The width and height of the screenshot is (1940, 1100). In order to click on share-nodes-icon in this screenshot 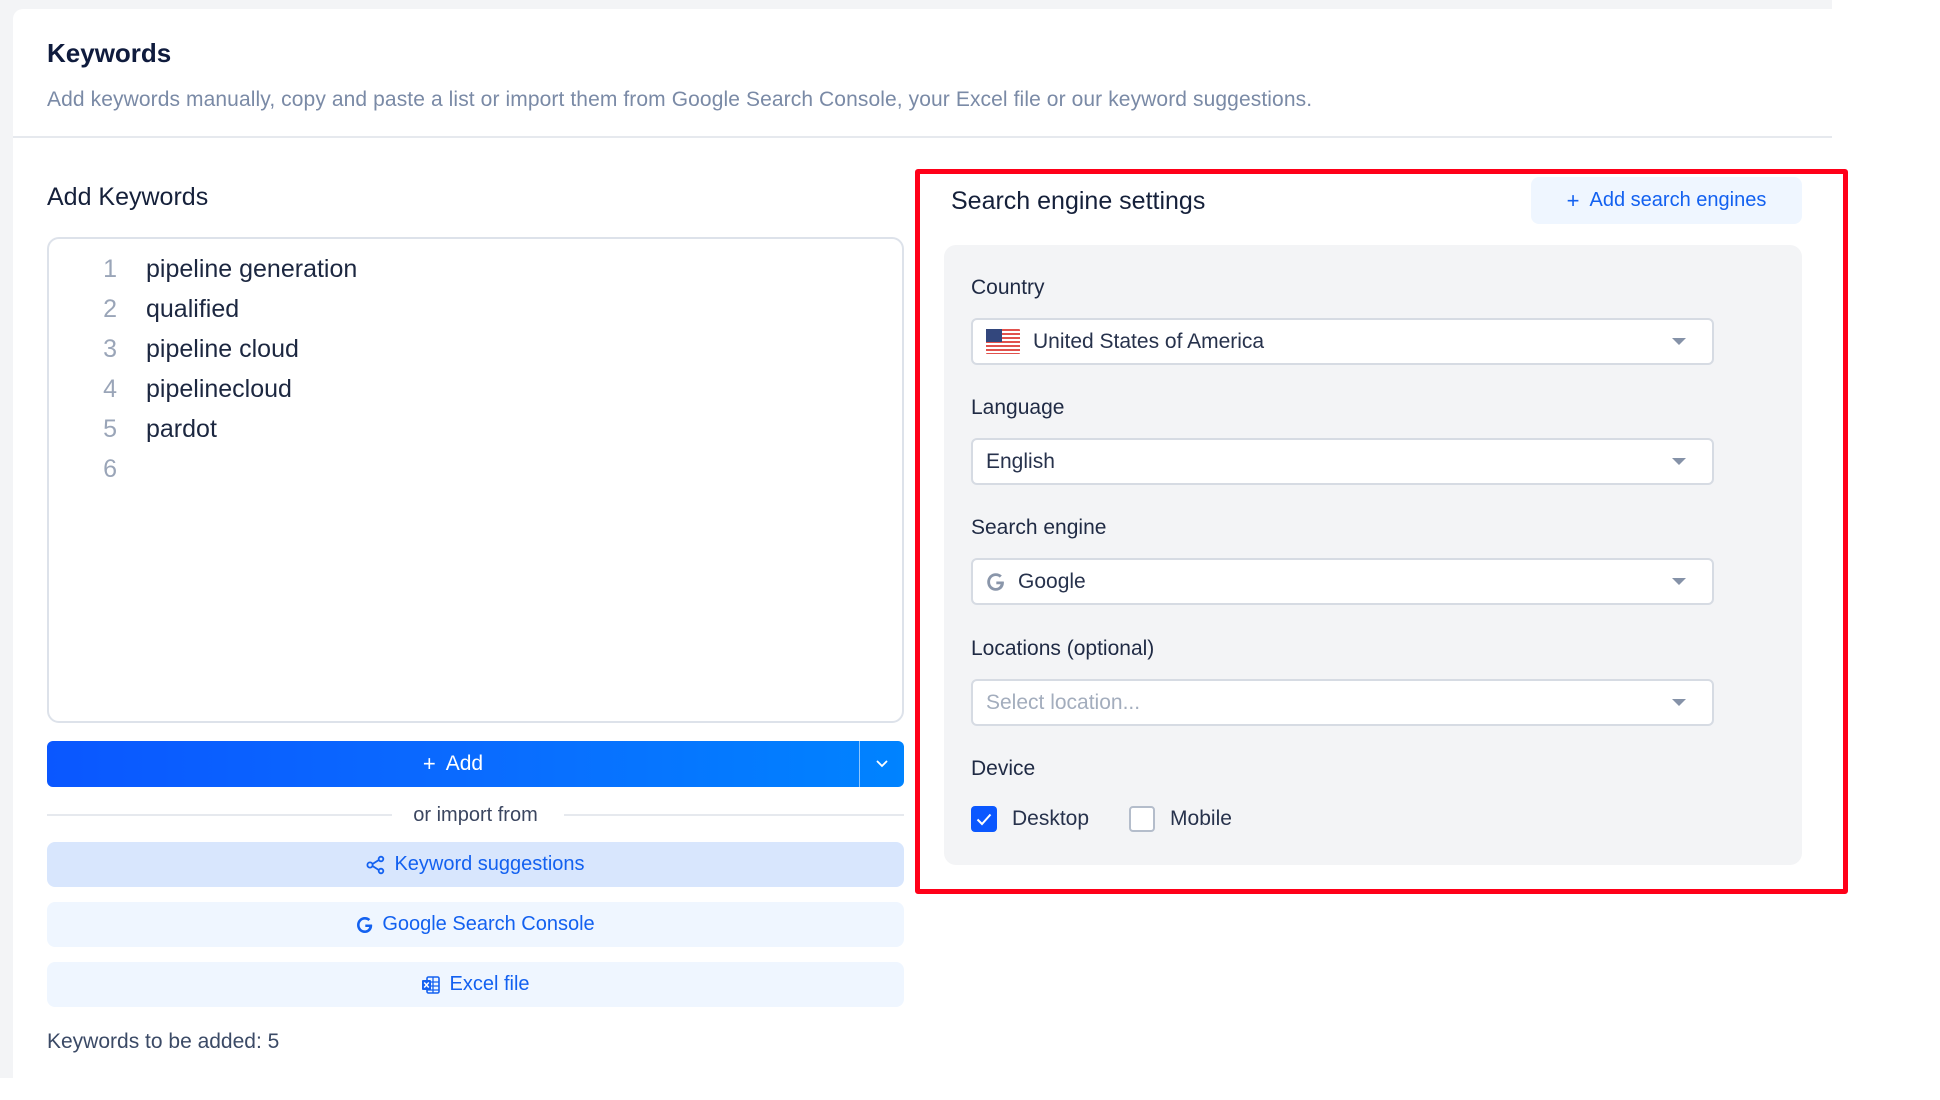, I will do `click(376, 865)`.